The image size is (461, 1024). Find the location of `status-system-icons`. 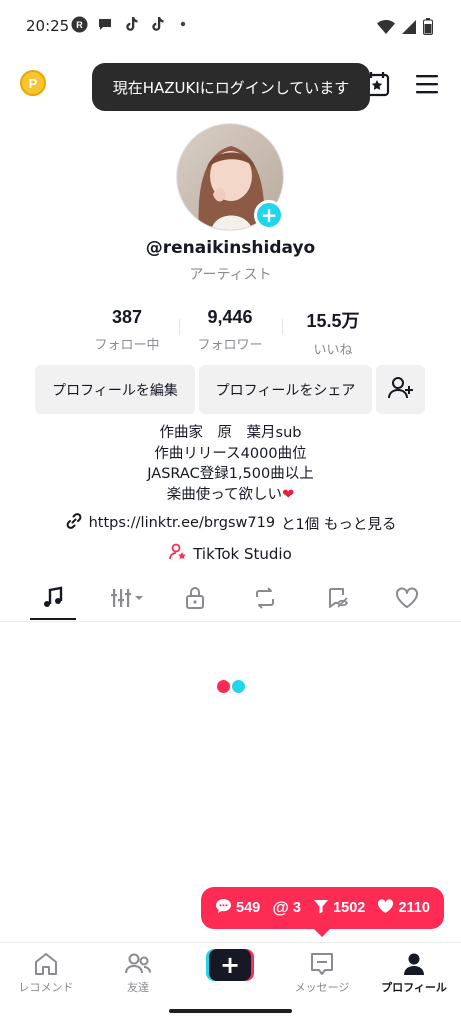

status-system-icons is located at coordinates (405, 28).